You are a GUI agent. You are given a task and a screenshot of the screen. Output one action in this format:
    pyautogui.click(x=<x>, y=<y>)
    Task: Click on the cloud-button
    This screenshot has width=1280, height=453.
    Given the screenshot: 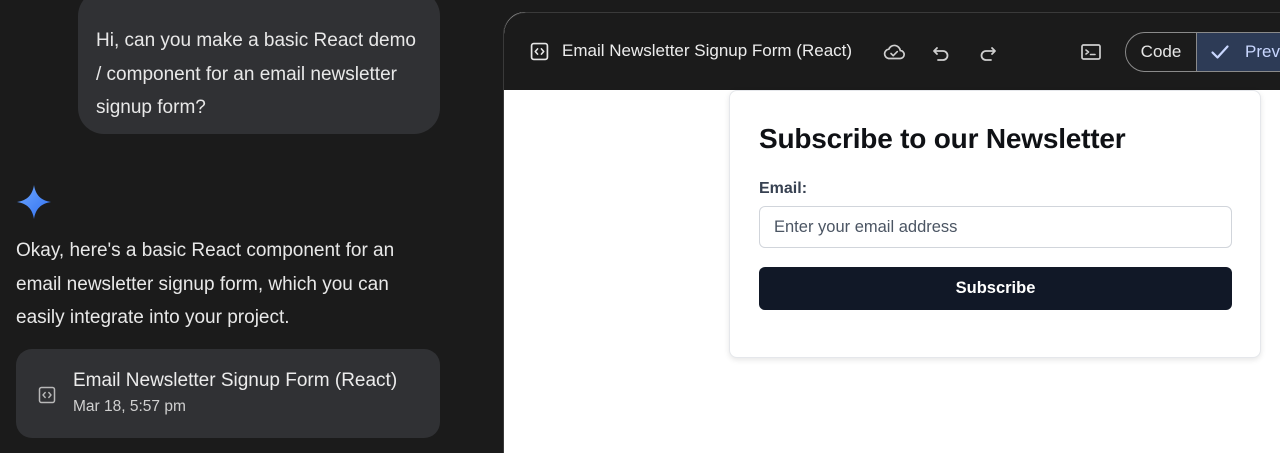 What is the action you would take?
    pyautogui.click(x=894, y=52)
    